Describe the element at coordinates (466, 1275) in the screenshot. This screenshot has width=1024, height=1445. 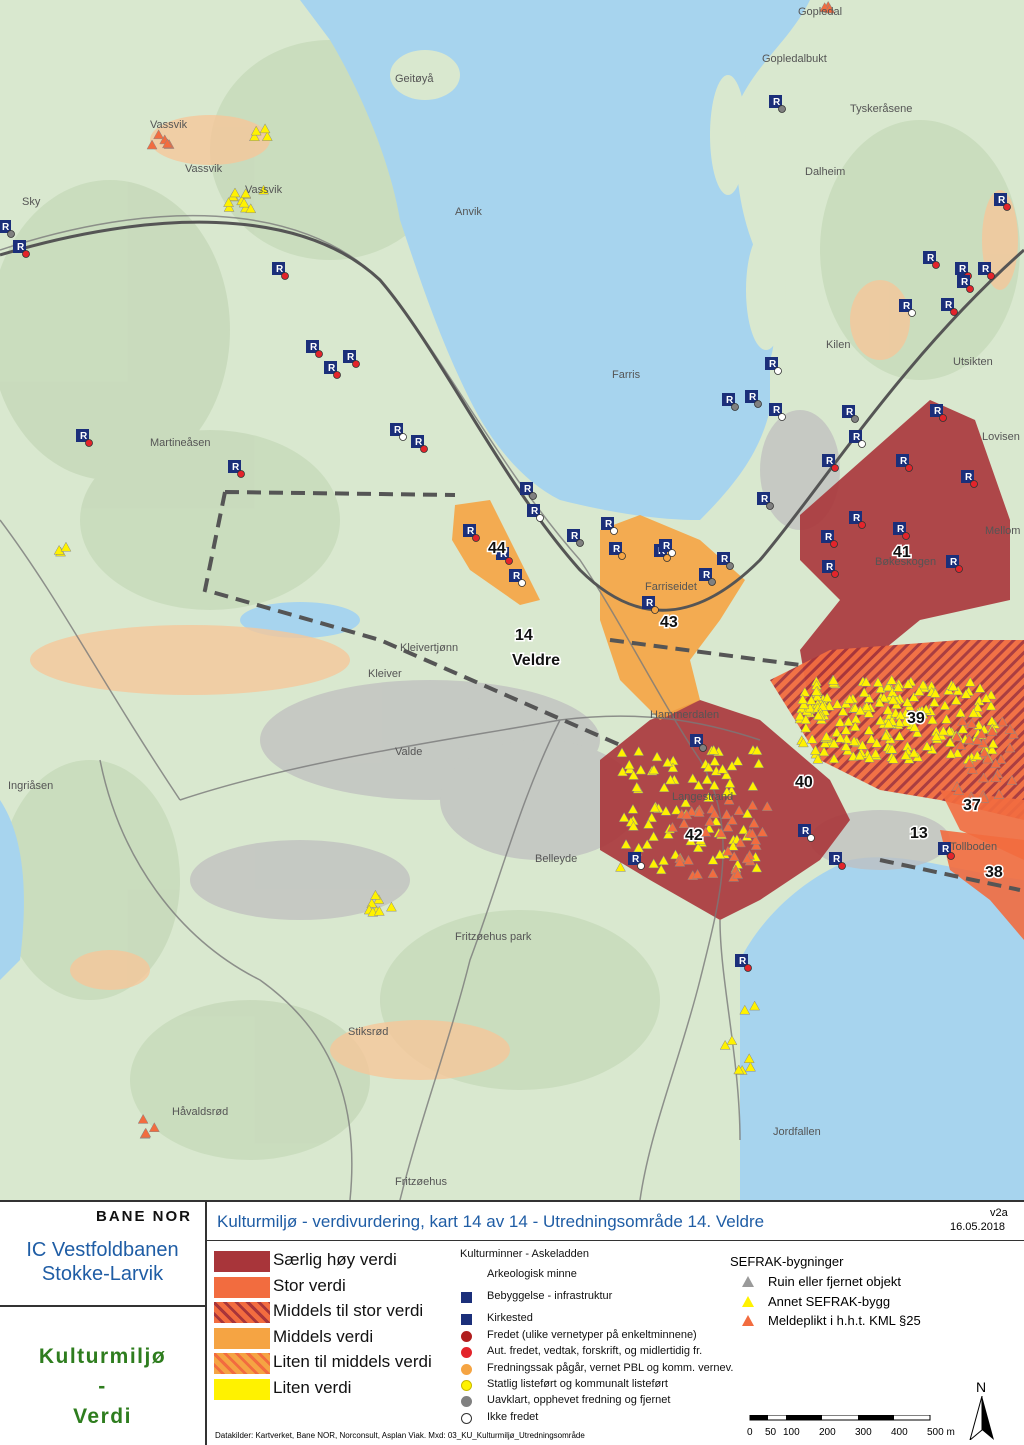
I see `arkeologisk-minne-icon` at that location.